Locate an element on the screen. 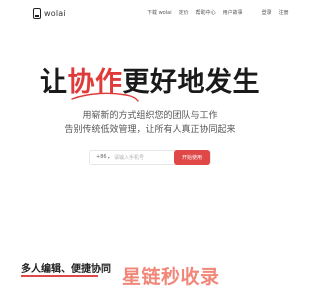 This screenshot has width=320, height=300. hero-subtitle-line-1: 用崭新的方式组织您的团队与工作 is located at coordinates (150, 116).